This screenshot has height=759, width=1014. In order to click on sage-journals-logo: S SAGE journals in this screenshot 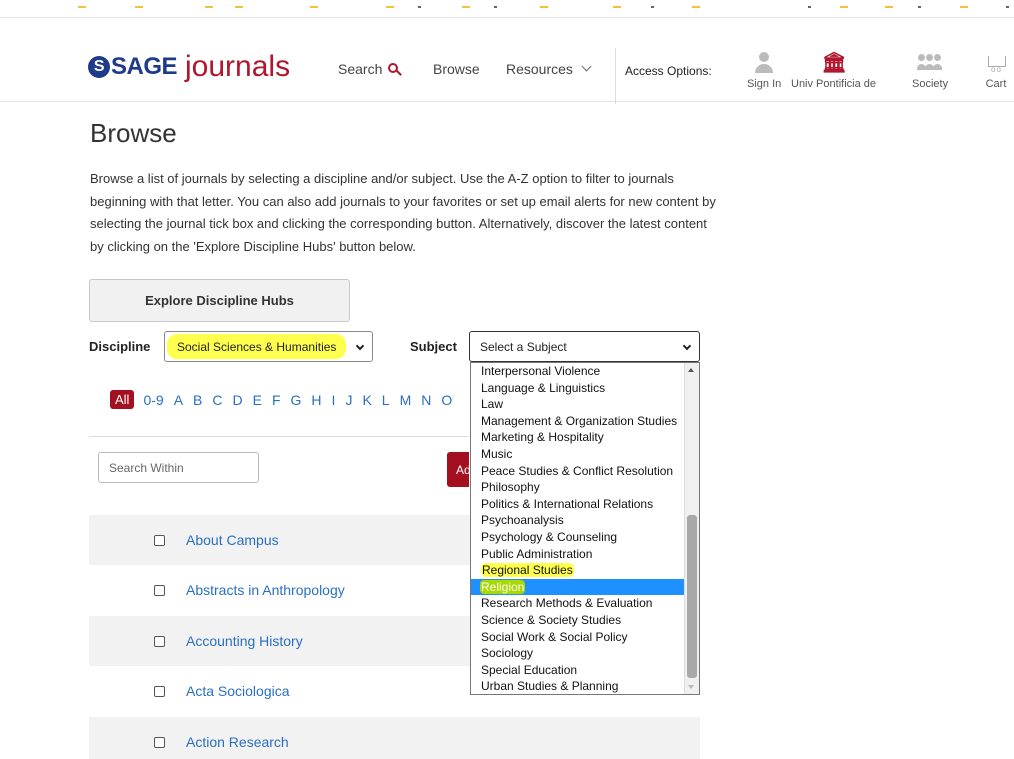, I will do `click(189, 67)`.